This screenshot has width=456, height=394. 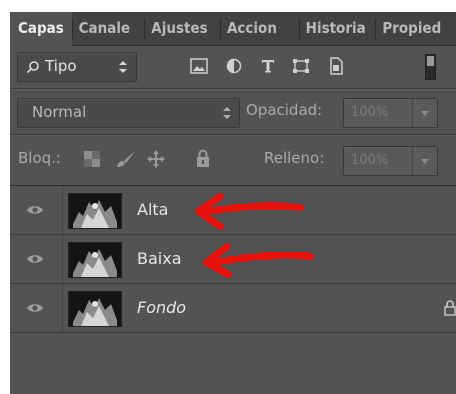 I want to click on tab-ajustes: Ajustes, so click(x=182, y=28).